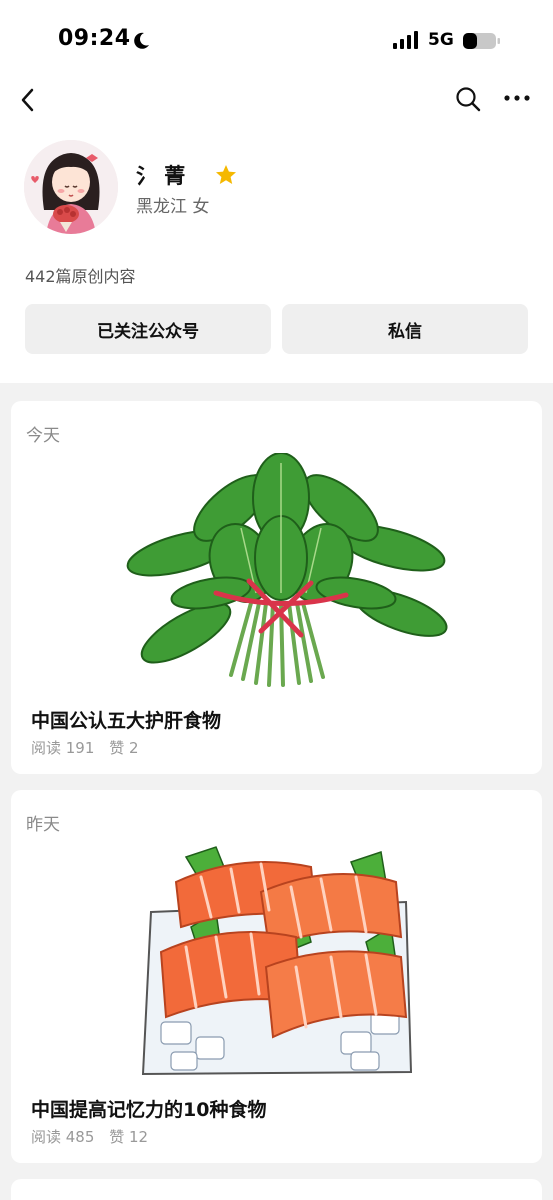 Image resolution: width=553 pixels, height=1200 pixels. Describe the element at coordinates (161, 176) in the screenshot. I see `profile-name: 氵 菁` at that location.